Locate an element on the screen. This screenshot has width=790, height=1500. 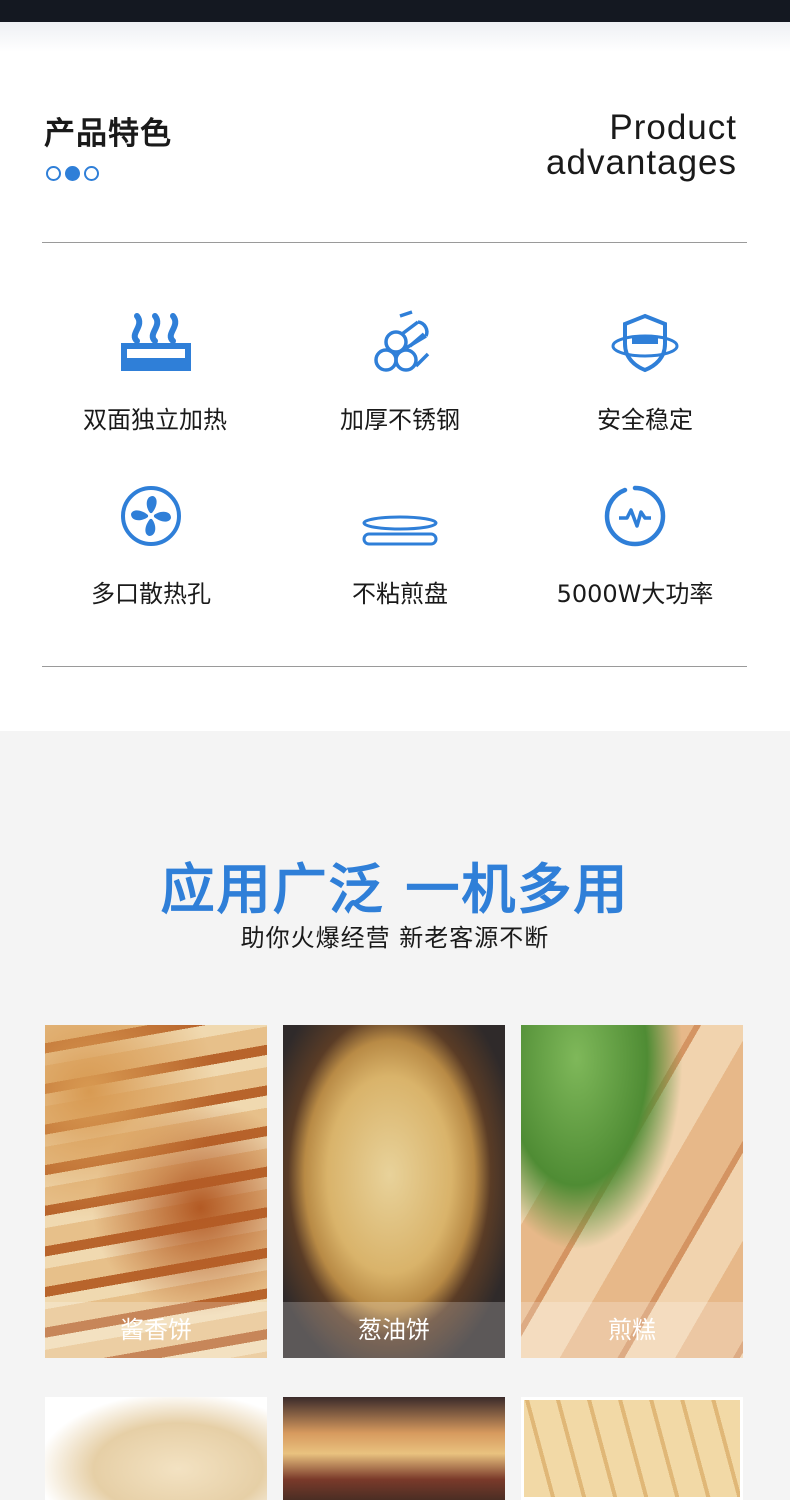
feature-high-power: 5000W大功率 is located at coordinates (635, 545).